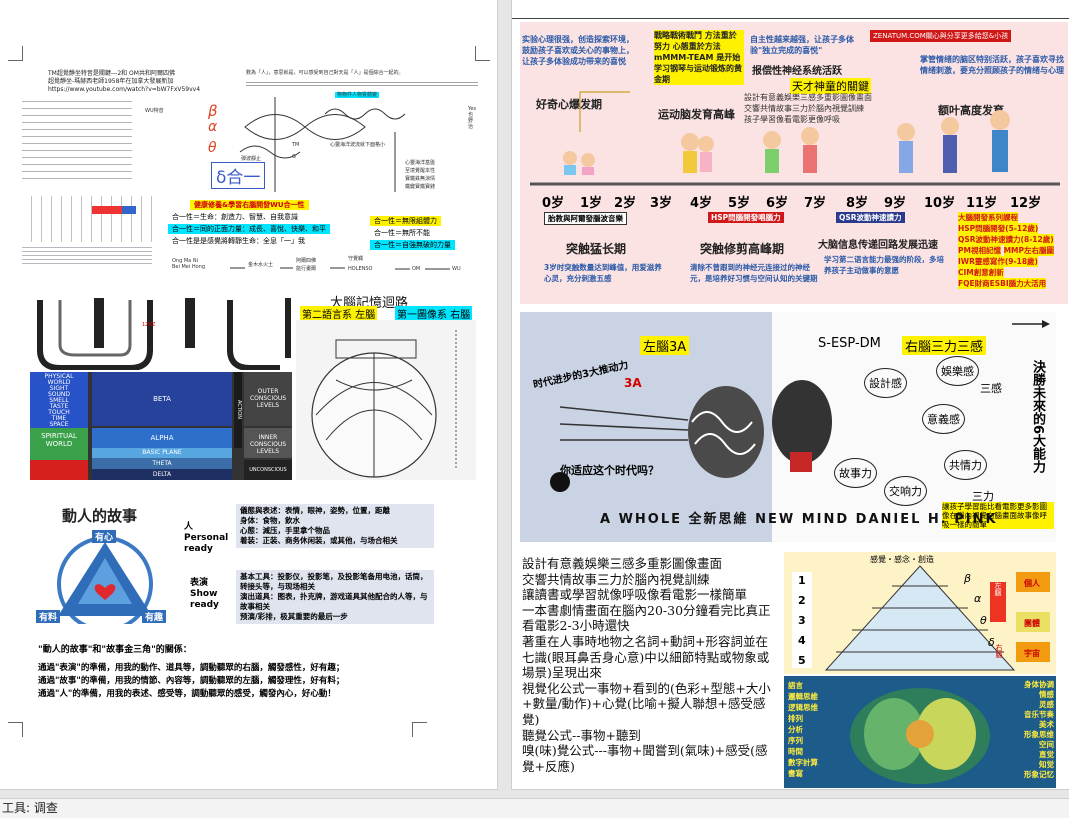 The height and width of the screenshot is (818, 1069). Describe the element at coordinates (978, 598) in the screenshot. I see `pyramid-greek: α` at that location.